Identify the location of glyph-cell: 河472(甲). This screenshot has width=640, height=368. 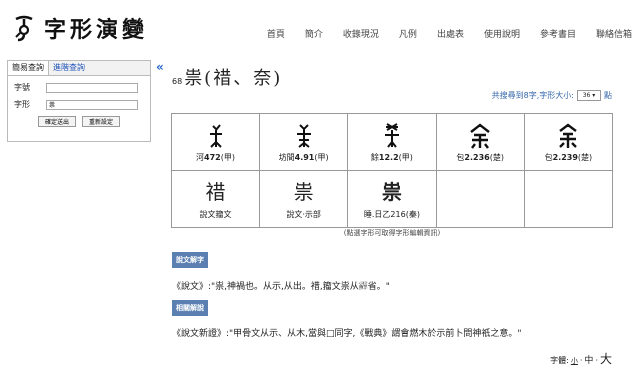
(215, 142).